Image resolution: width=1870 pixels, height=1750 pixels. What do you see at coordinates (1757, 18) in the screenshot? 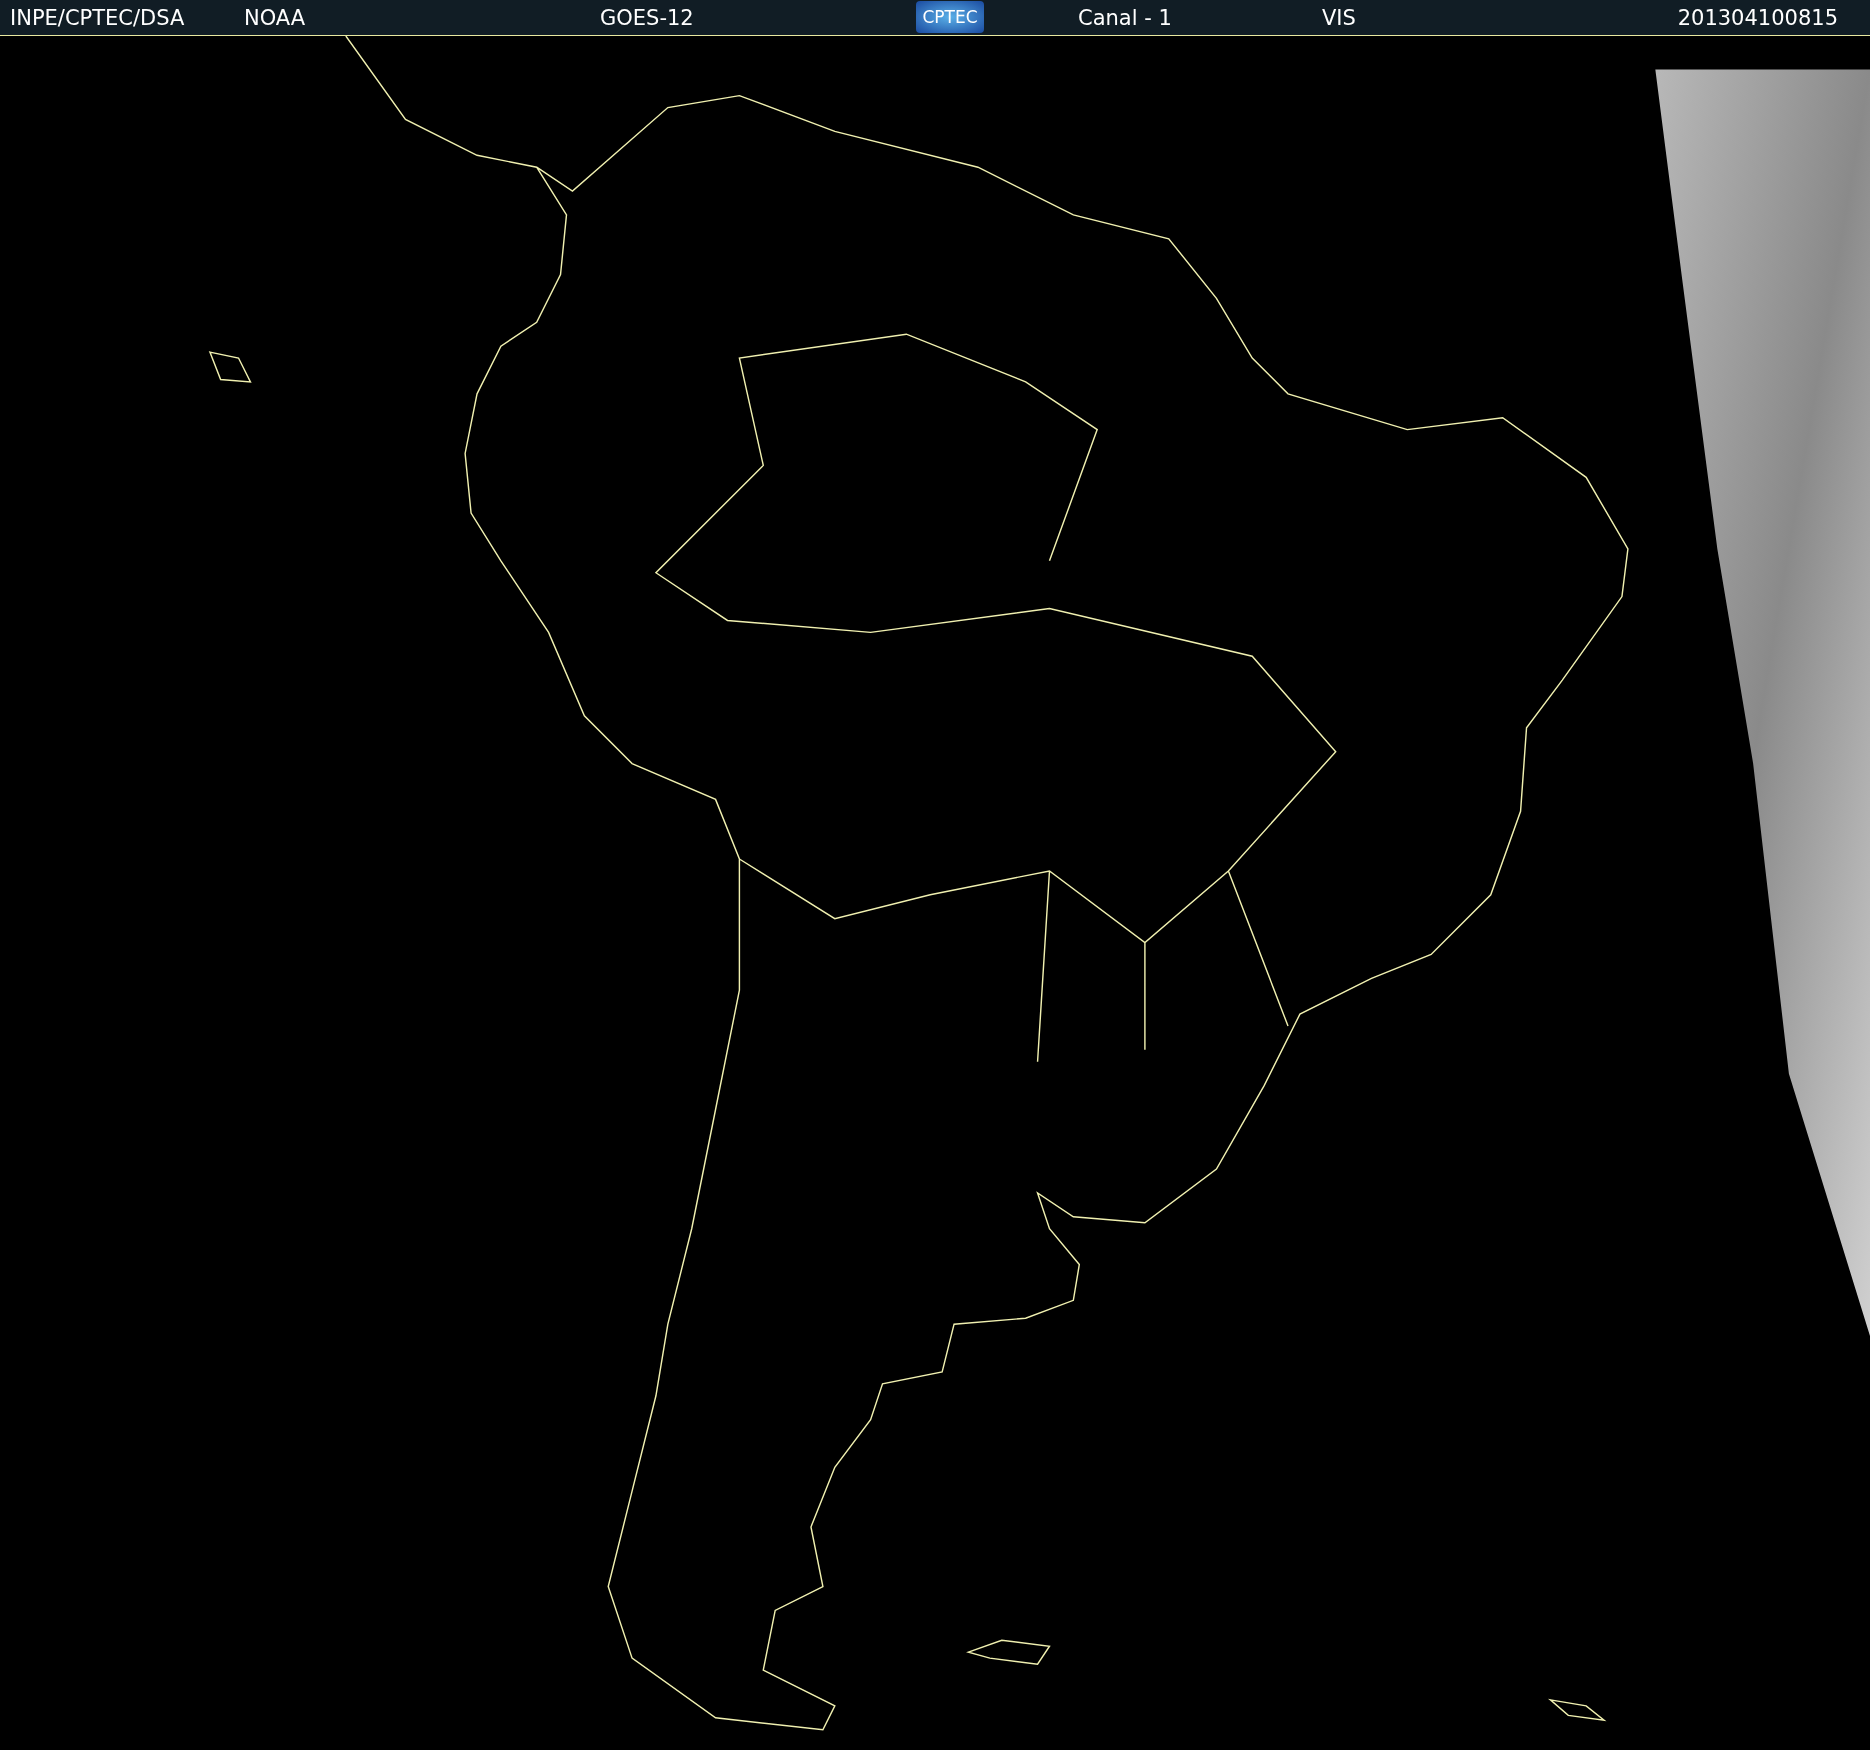
I see `timestamp: 201304100815` at bounding box center [1757, 18].